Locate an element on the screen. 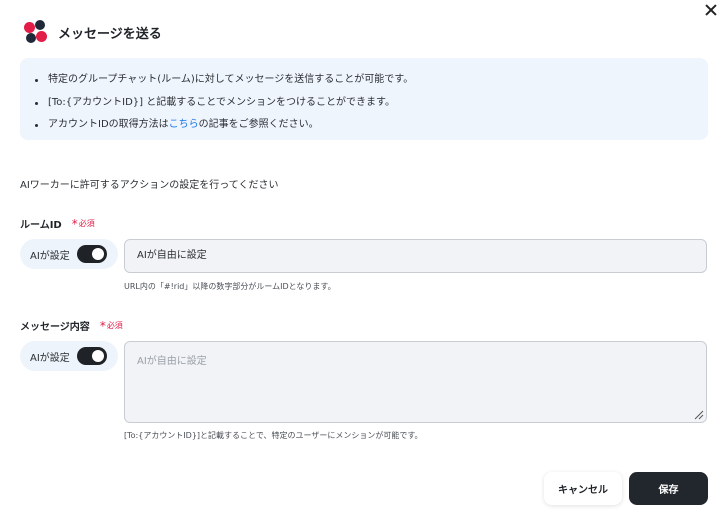 Image resolution: width=717 pixels, height=529 pixels. message-textarea: AIが自由に設定 is located at coordinates (415, 382).